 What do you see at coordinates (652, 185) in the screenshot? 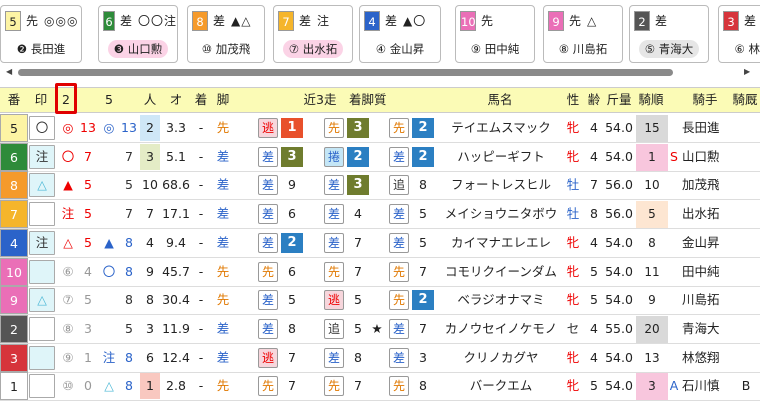
I see `jockey-rank: 10` at bounding box center [652, 185].